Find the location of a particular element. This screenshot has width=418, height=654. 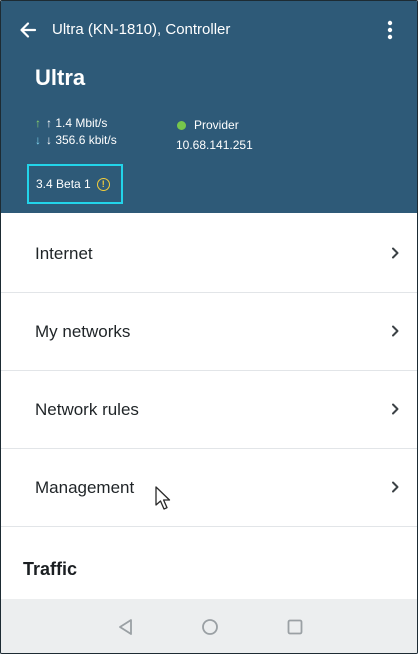

app-bar: Ultra (KN-1810), Controller is located at coordinates (209, 30).